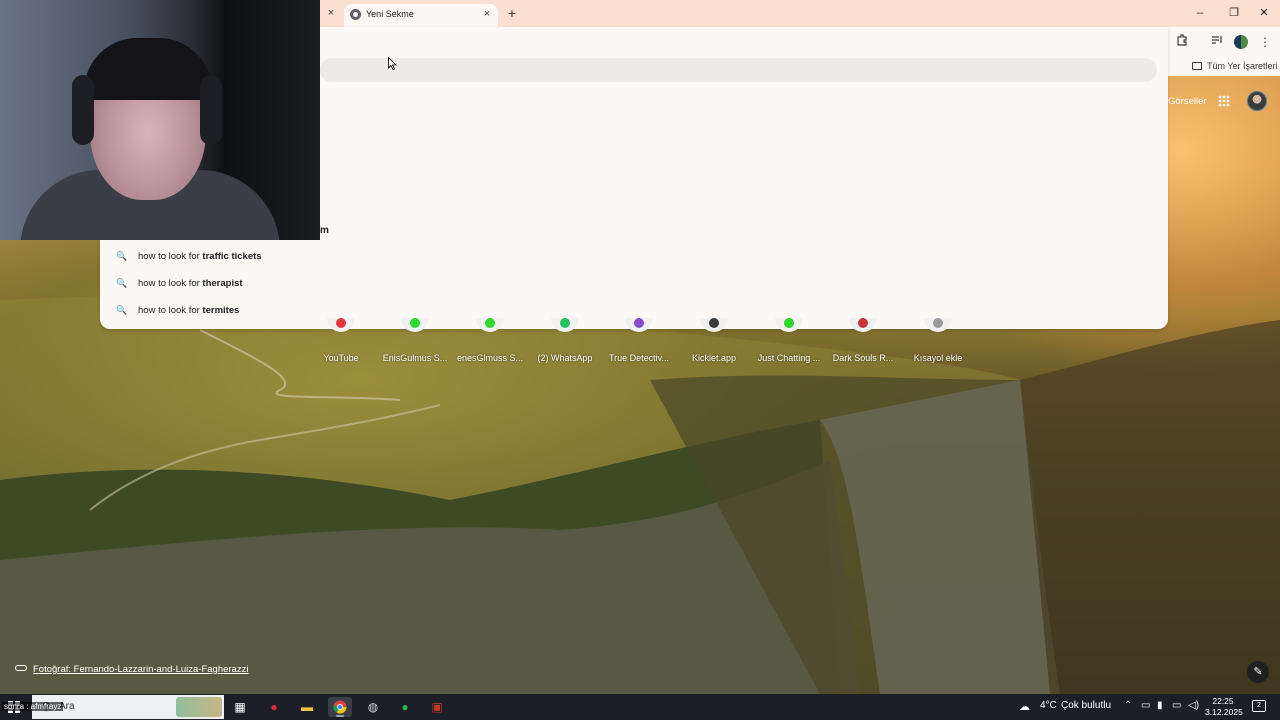  I want to click on chrome-icon, so click(340, 707).